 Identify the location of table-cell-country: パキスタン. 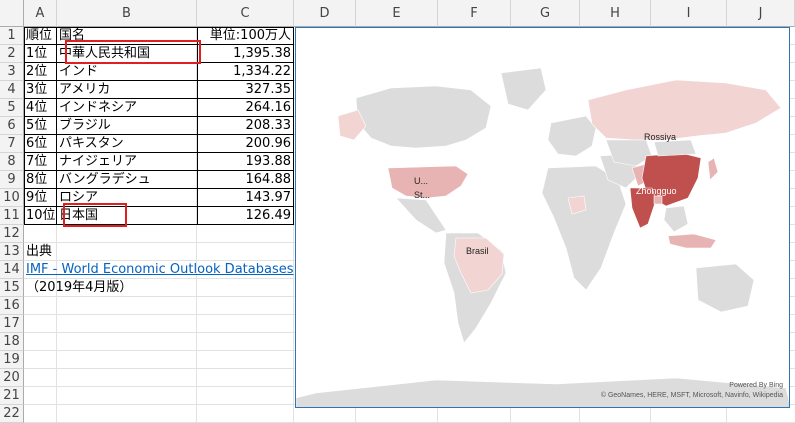
(127, 144).